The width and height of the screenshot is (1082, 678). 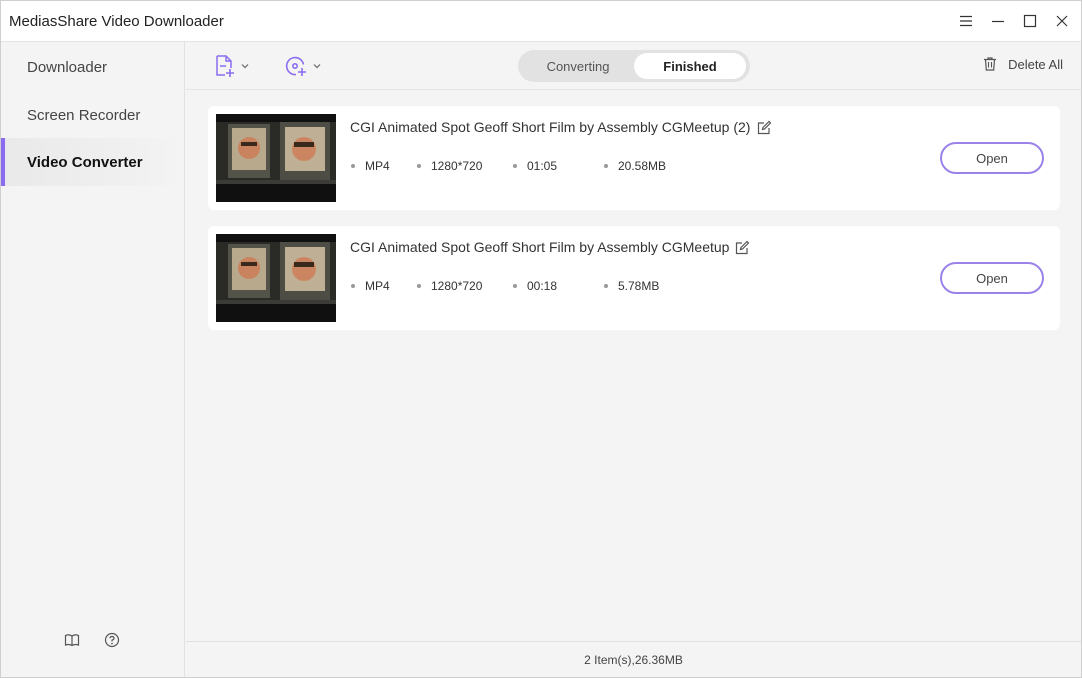 What do you see at coordinates (541, 21) in the screenshot?
I see `title-bar: MediasShare Video Downloader` at bounding box center [541, 21].